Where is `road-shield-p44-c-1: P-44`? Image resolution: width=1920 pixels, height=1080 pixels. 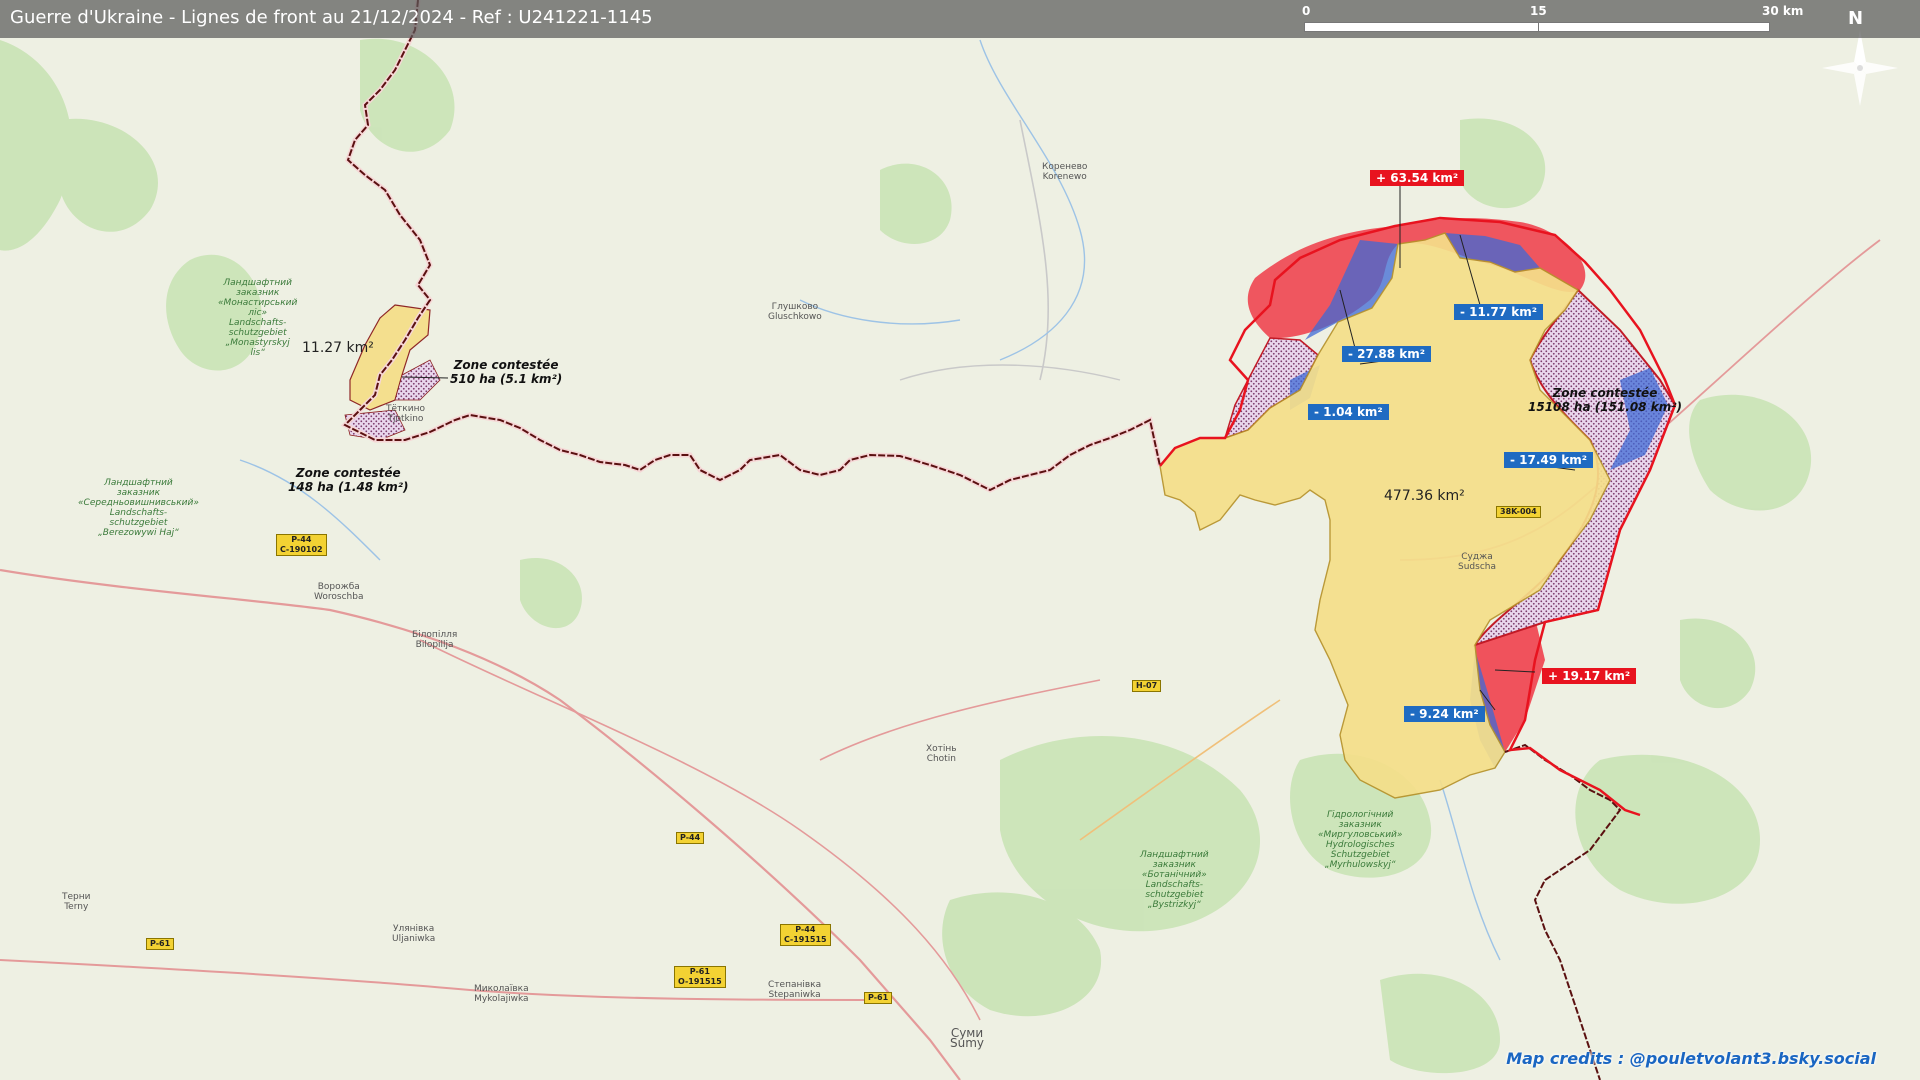 road-shield-p44-c-1: P-44 is located at coordinates (805, 929).